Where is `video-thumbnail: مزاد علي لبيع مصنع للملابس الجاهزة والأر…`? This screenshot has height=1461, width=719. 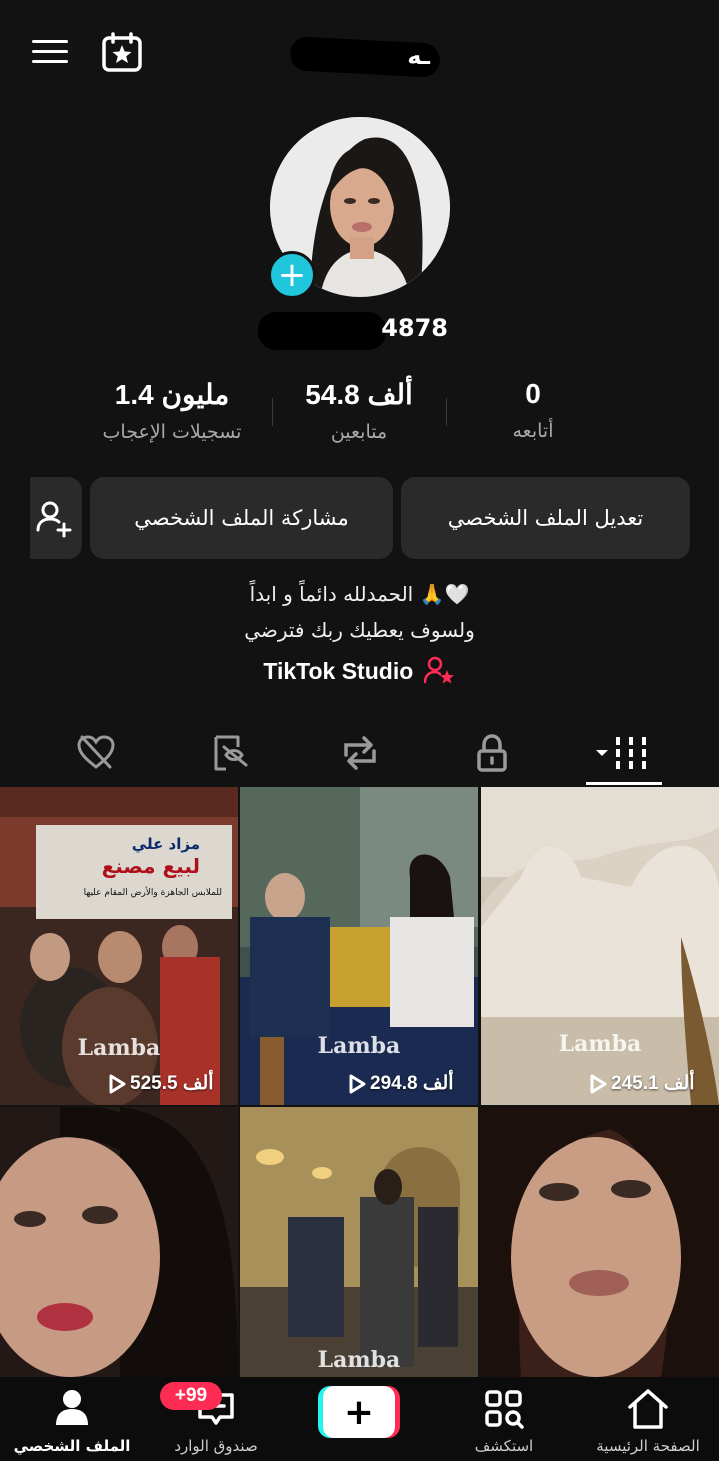
video-thumbnail: مزاد علي لبيع مصنع للملابس الجاهزة والأر… is located at coordinates (119, 946).